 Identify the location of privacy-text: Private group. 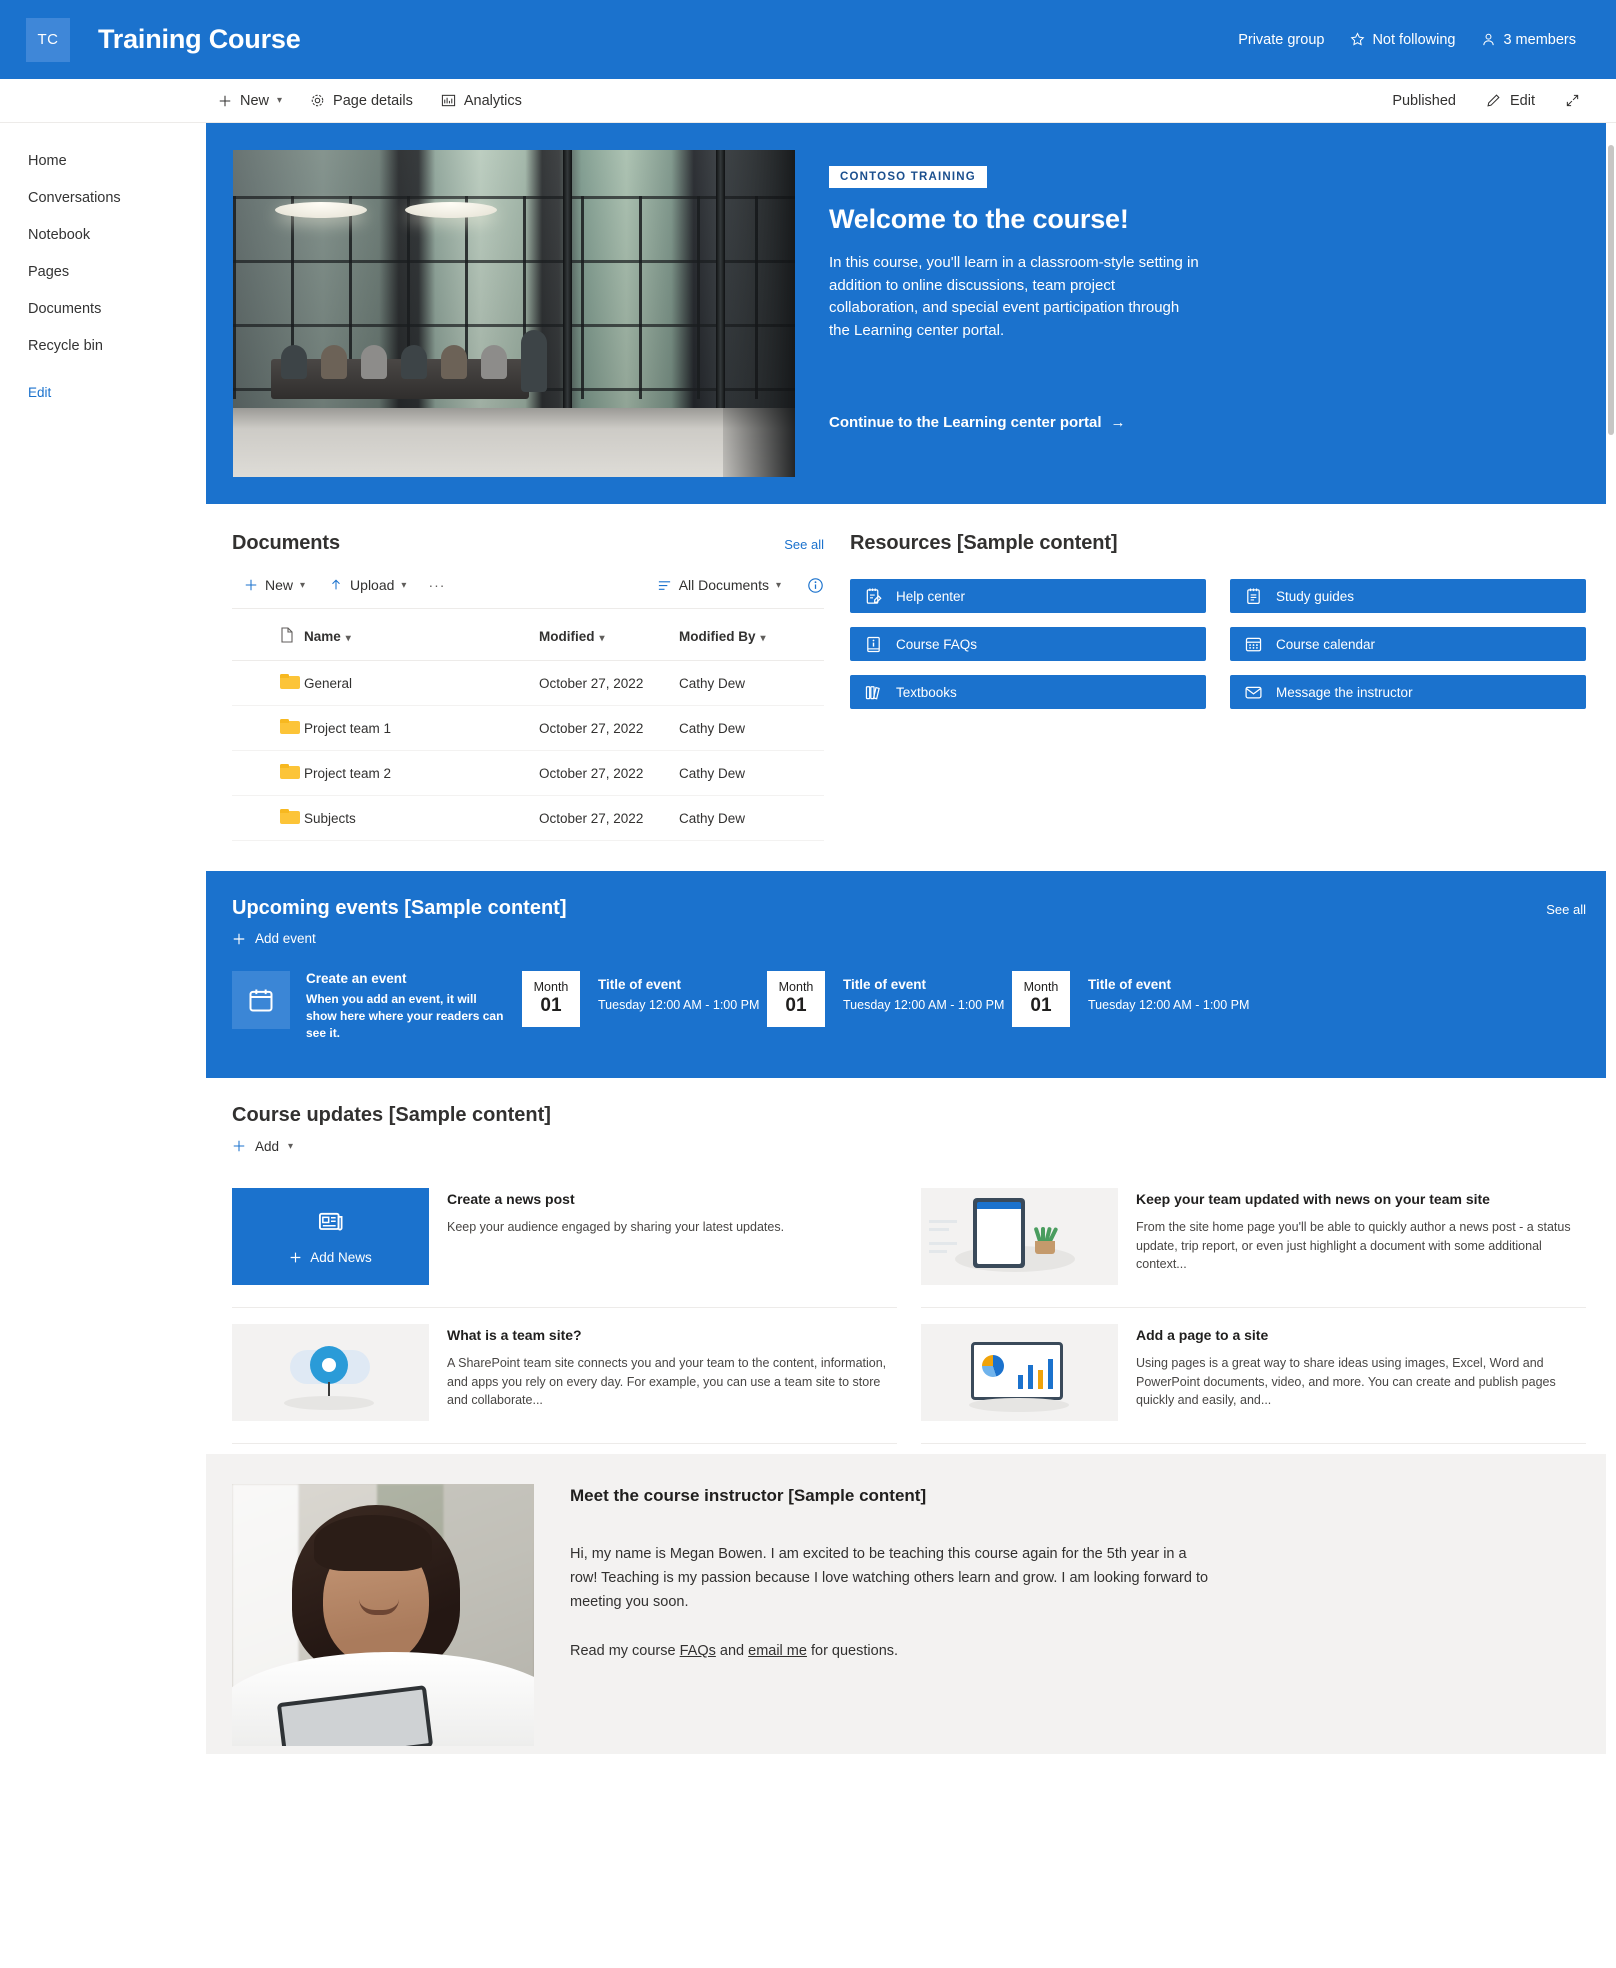
(1281, 39).